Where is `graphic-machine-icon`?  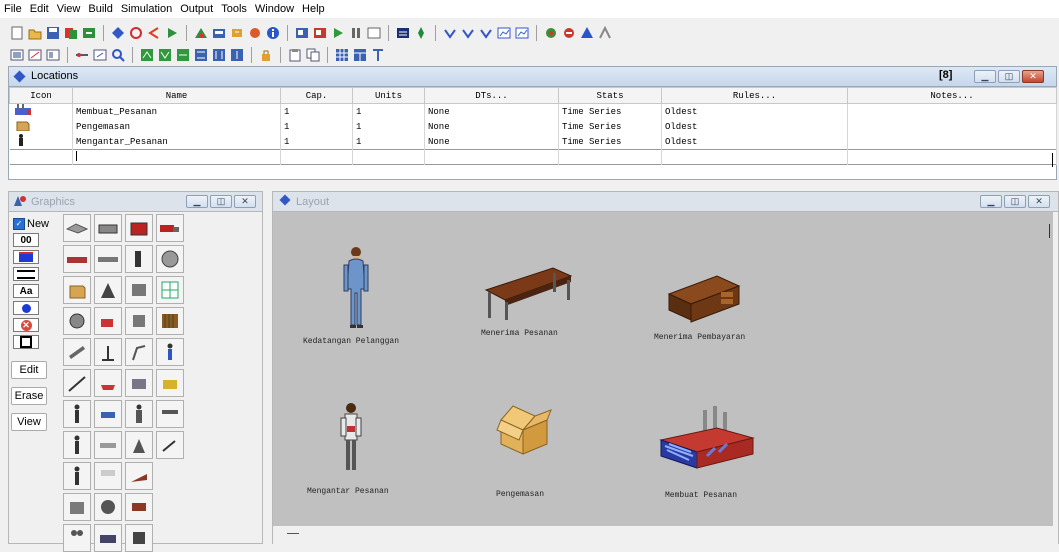
graphic-machine-icon is located at coordinates (108, 228).